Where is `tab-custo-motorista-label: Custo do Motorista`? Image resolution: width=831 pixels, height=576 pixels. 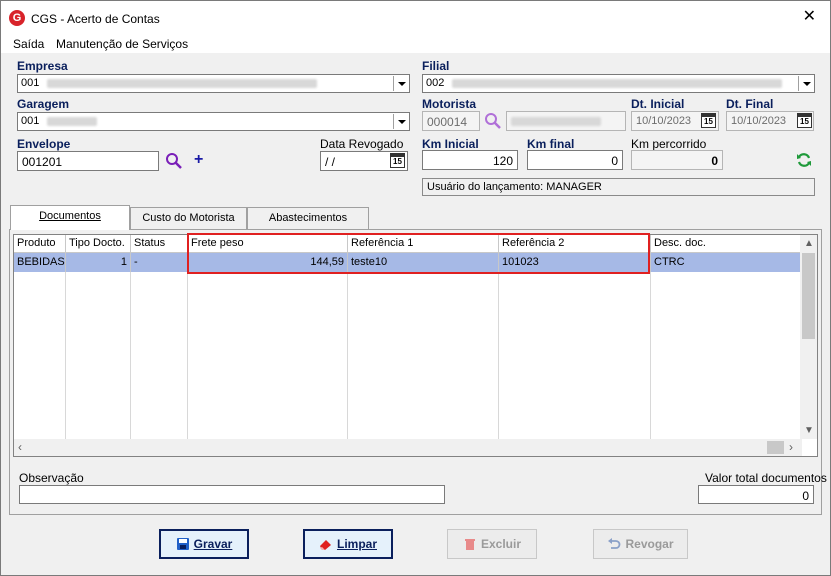
tab-custo-motorista-label: Custo do Motorista is located at coordinates (188, 218).